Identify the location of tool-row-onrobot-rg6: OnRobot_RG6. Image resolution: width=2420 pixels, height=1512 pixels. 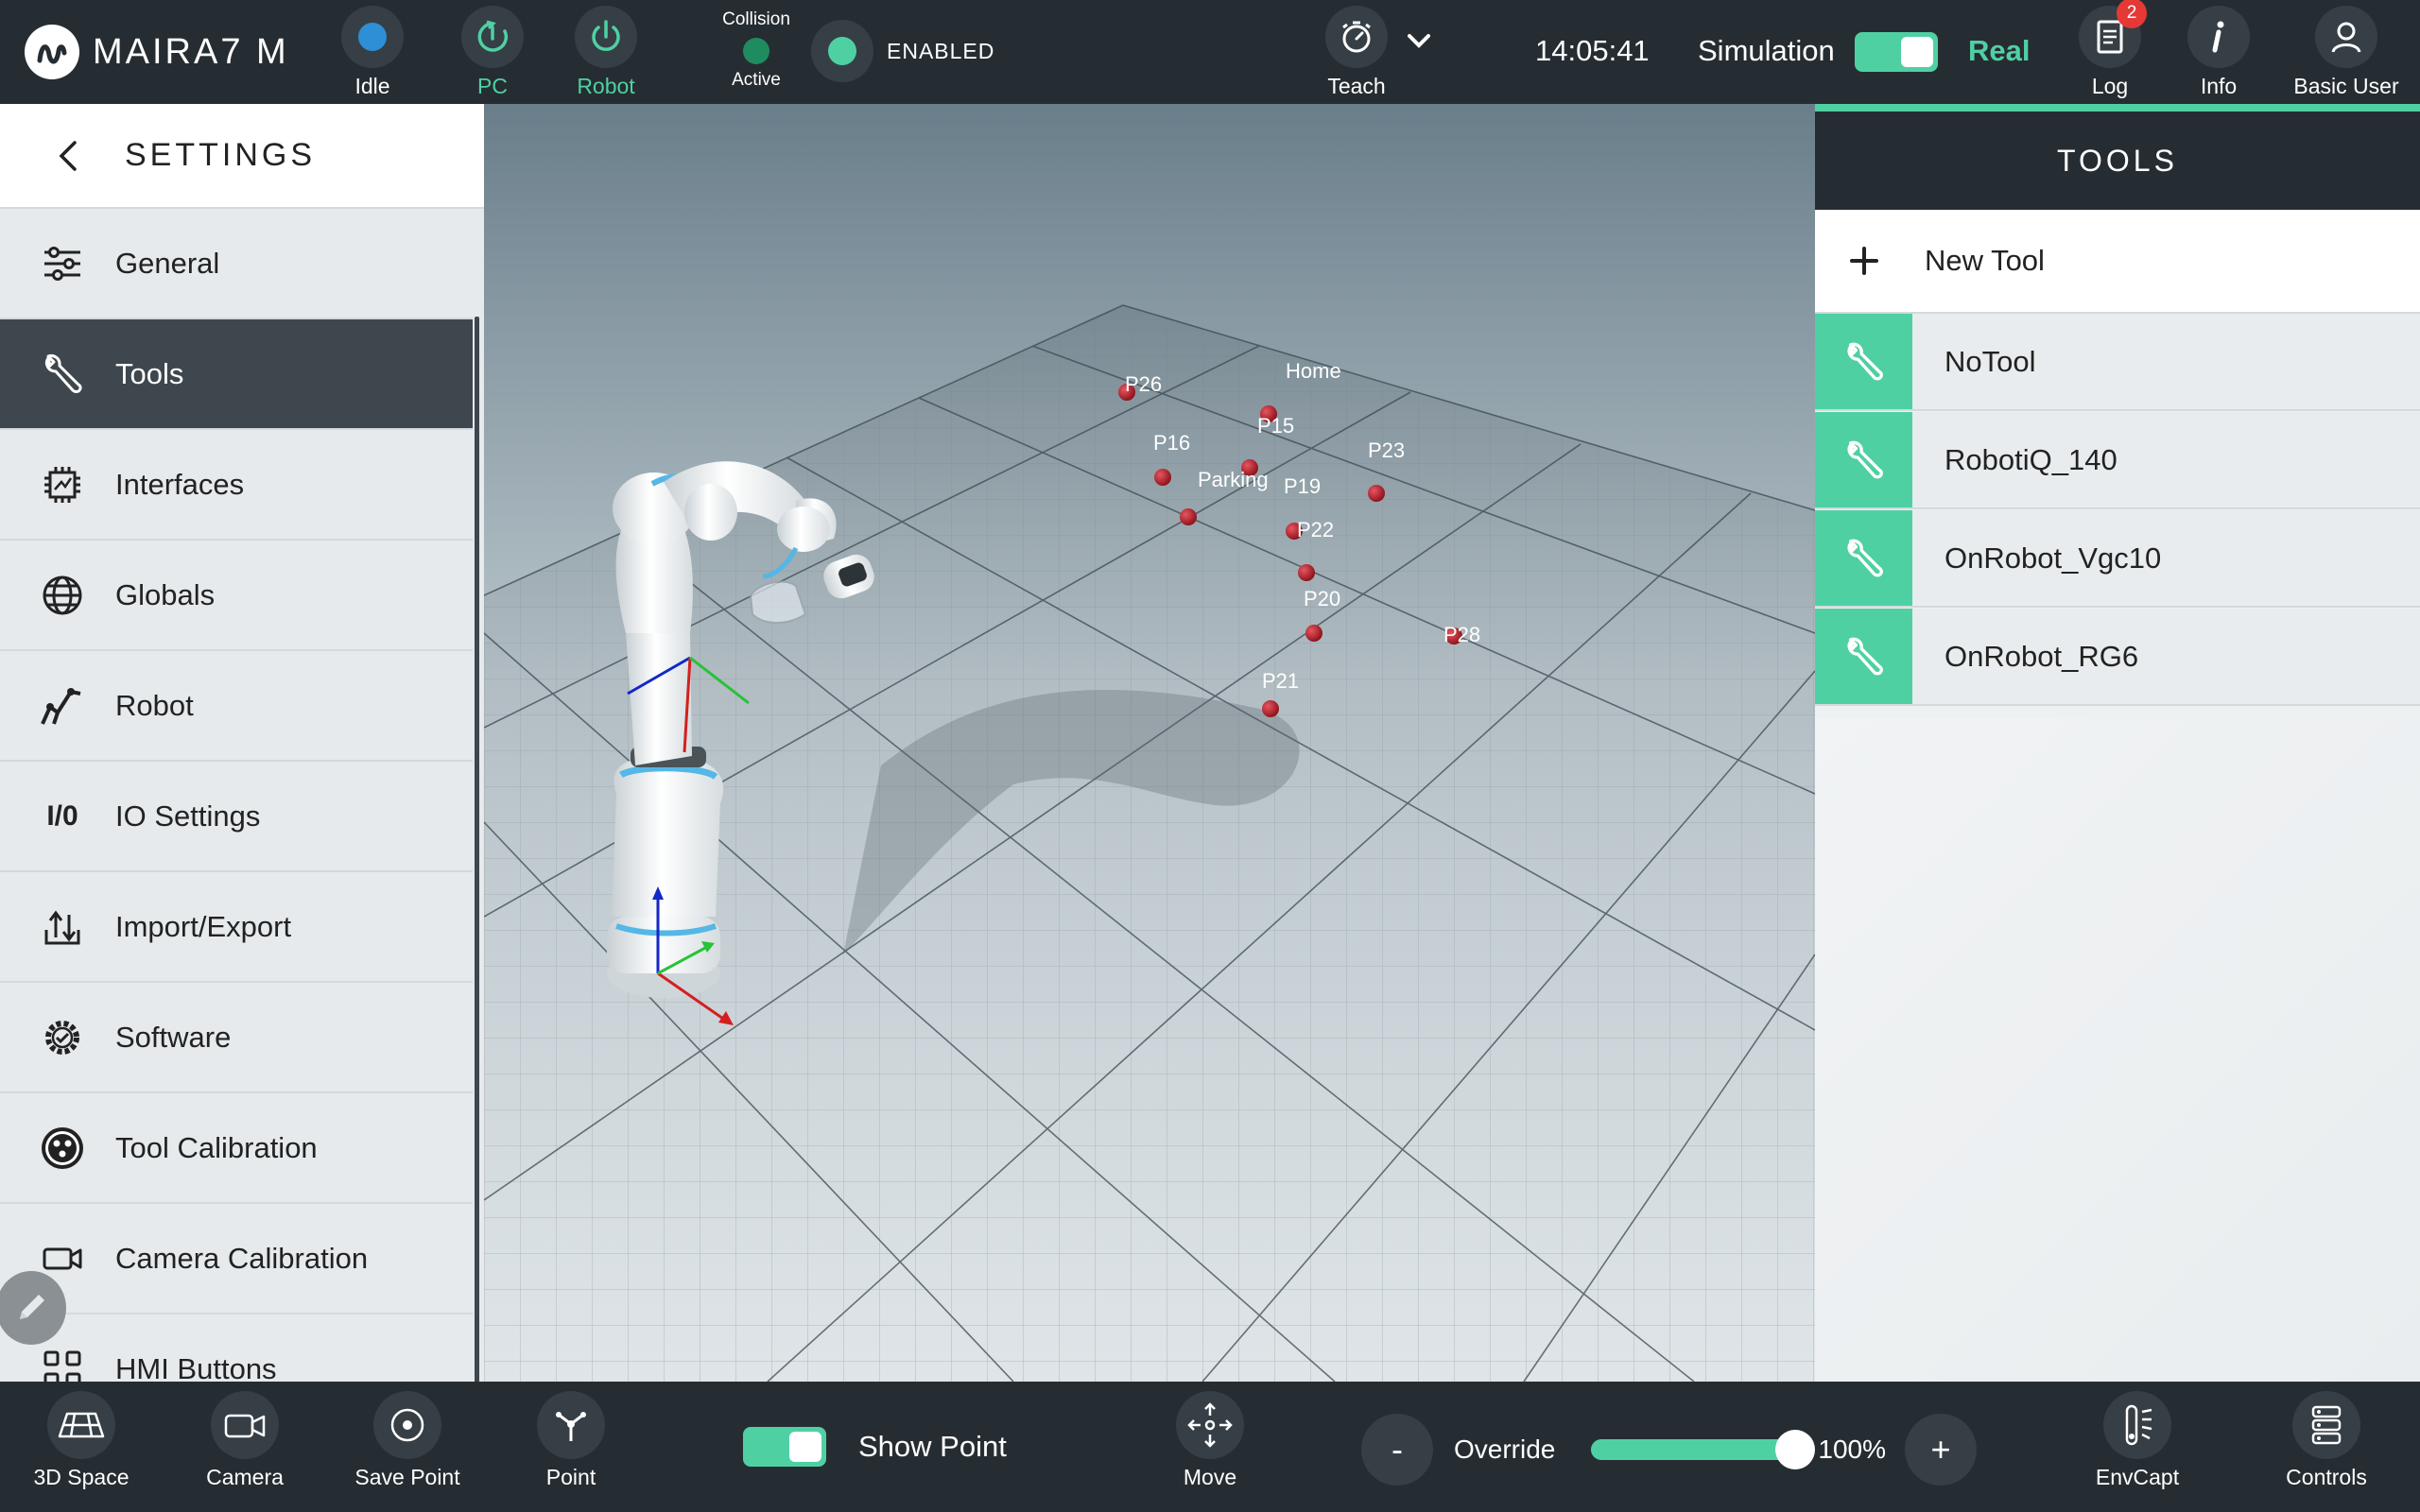
(2117, 657).